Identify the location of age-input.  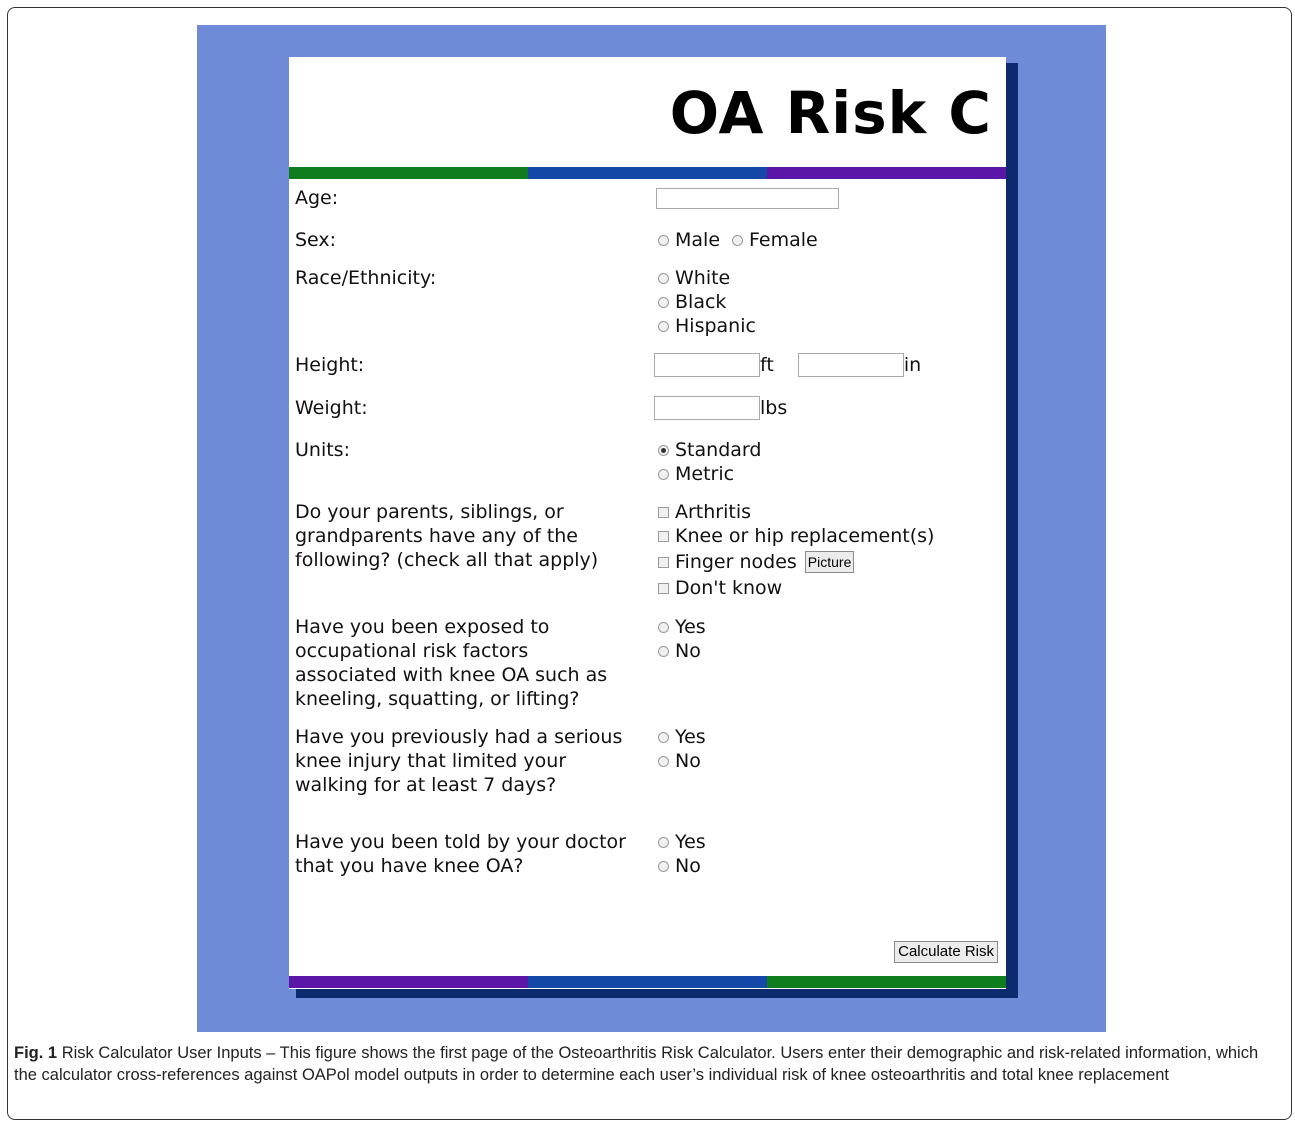
(747, 198).